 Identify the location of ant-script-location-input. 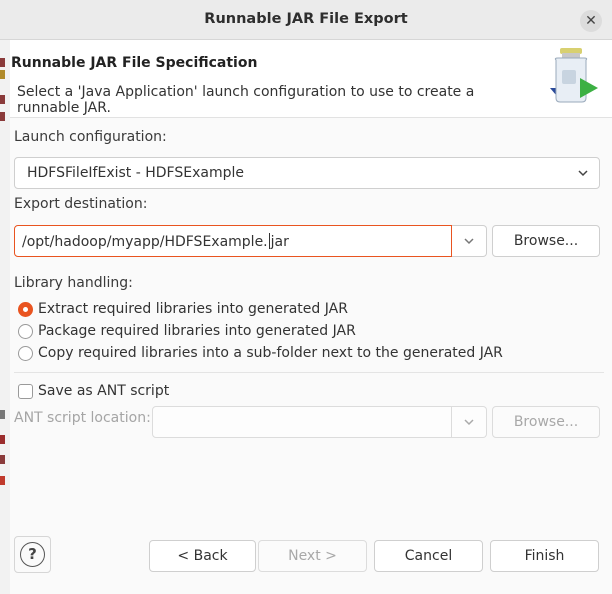
(302, 422).